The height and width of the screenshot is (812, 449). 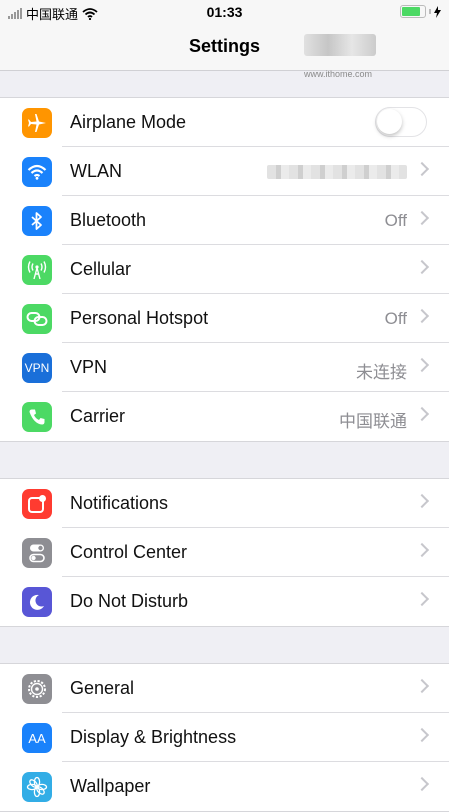 What do you see at coordinates (224, 367) in the screenshot?
I see `row-vpn: VPN VPN 未连接` at bounding box center [224, 367].